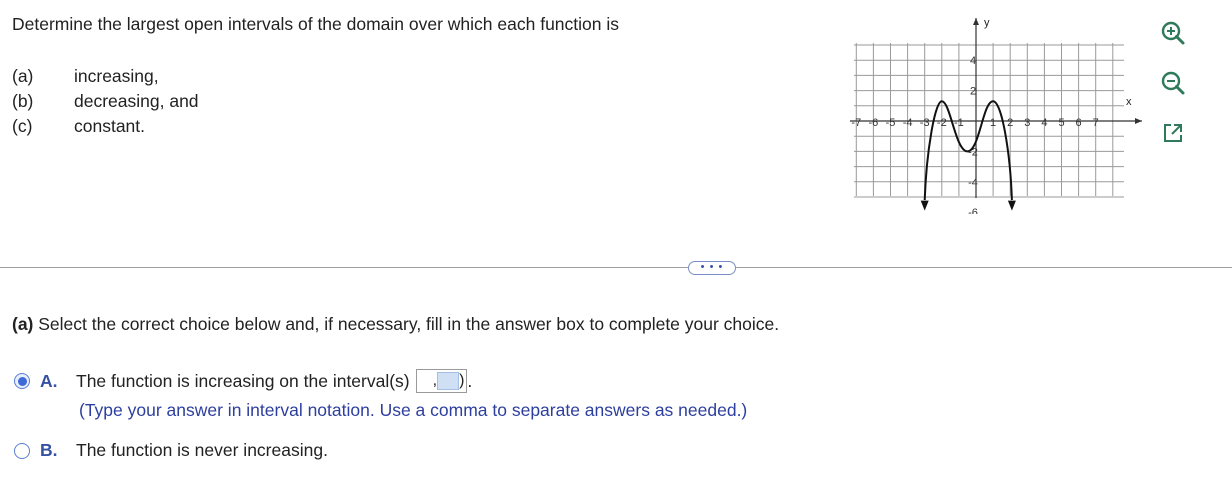 The image size is (1232, 483). Describe the element at coordinates (22, 381) in the screenshot. I see `choice-a-radio` at that location.